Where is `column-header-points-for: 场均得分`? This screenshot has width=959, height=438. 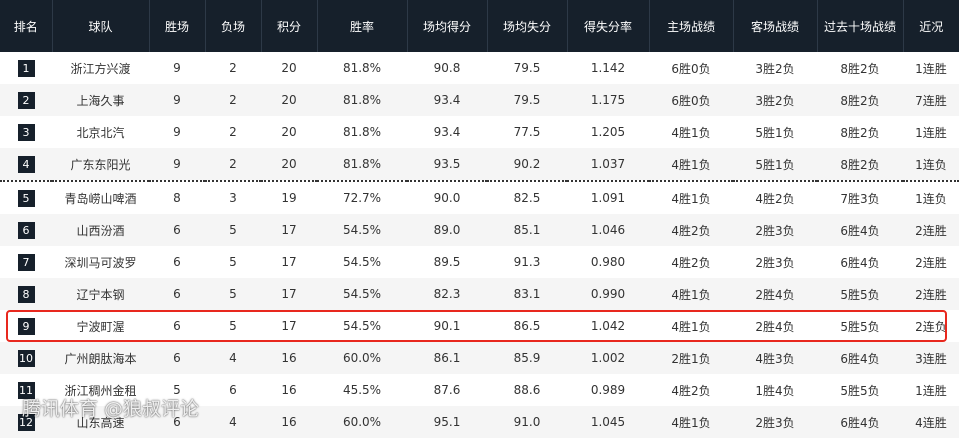 column-header-points-for: 场均得分 is located at coordinates (446, 26).